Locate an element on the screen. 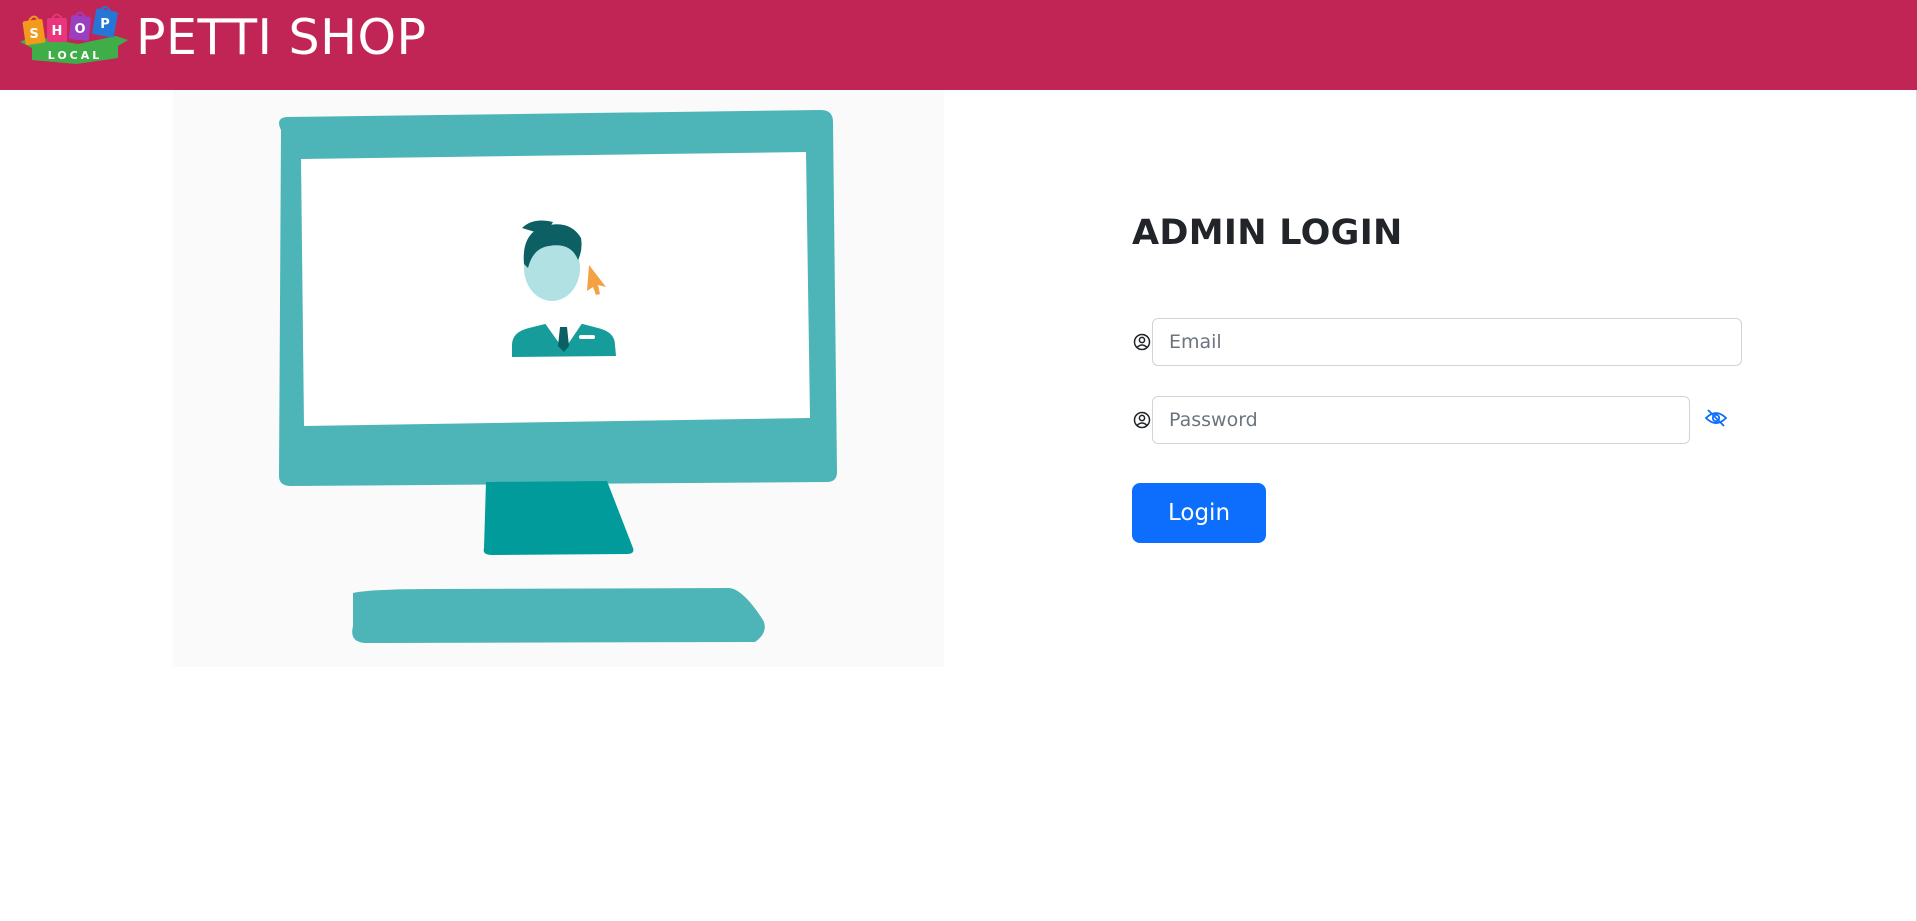 This screenshot has height=921, width=1917. svg-text: H is located at coordinates (57, 31).